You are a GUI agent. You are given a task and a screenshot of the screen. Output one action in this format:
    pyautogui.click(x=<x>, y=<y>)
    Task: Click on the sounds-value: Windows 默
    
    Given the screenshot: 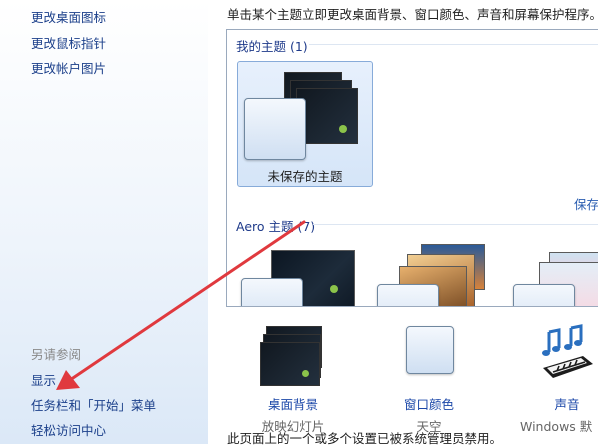 What is the action you would take?
    pyautogui.click(x=556, y=426)
    